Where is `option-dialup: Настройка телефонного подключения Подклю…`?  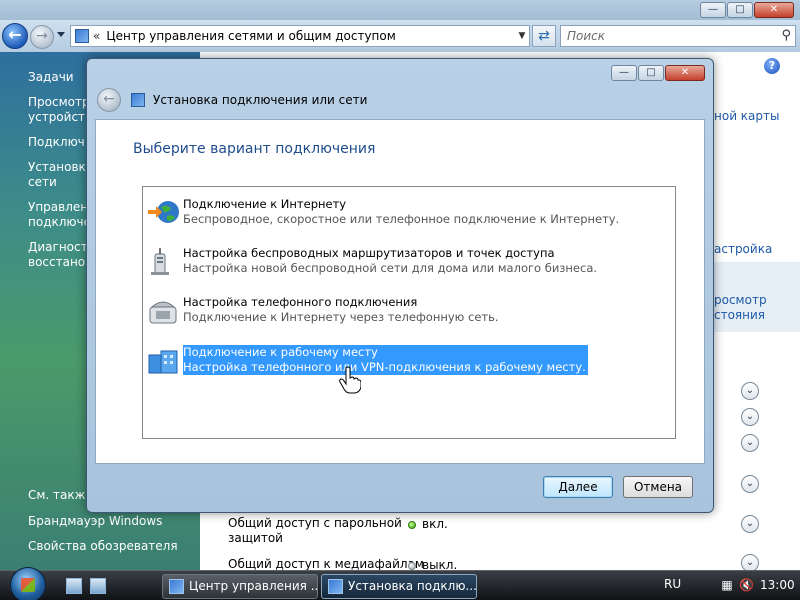
option-dialup: Настройка телефонного подключения Подклю… is located at coordinates (352, 312).